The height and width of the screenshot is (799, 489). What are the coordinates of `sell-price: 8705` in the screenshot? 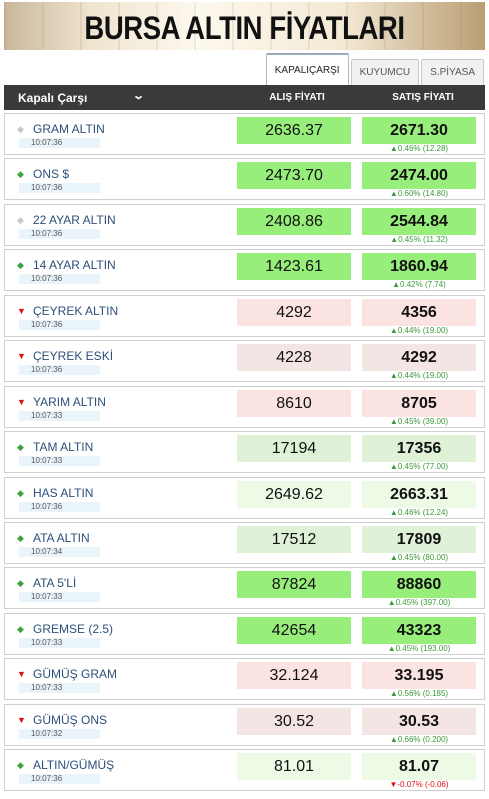 It's located at (419, 403).